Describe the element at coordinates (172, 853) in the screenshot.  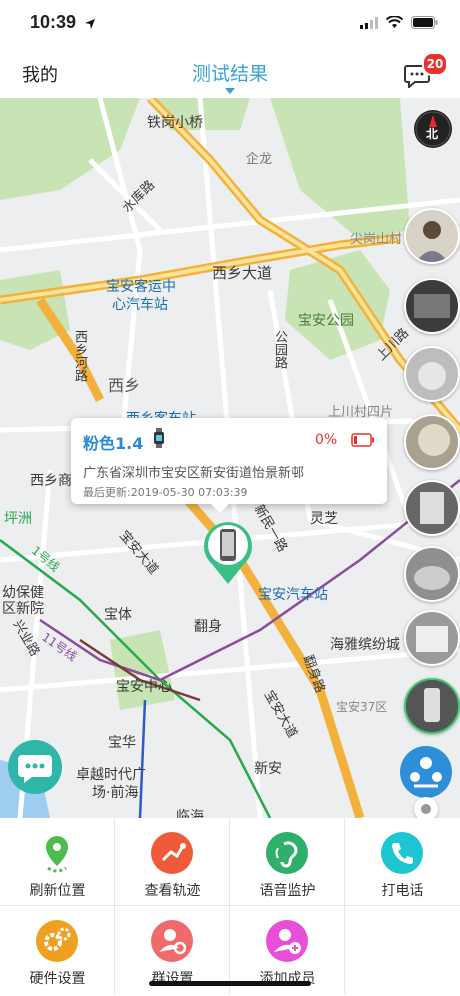
I see `track-icon` at that location.